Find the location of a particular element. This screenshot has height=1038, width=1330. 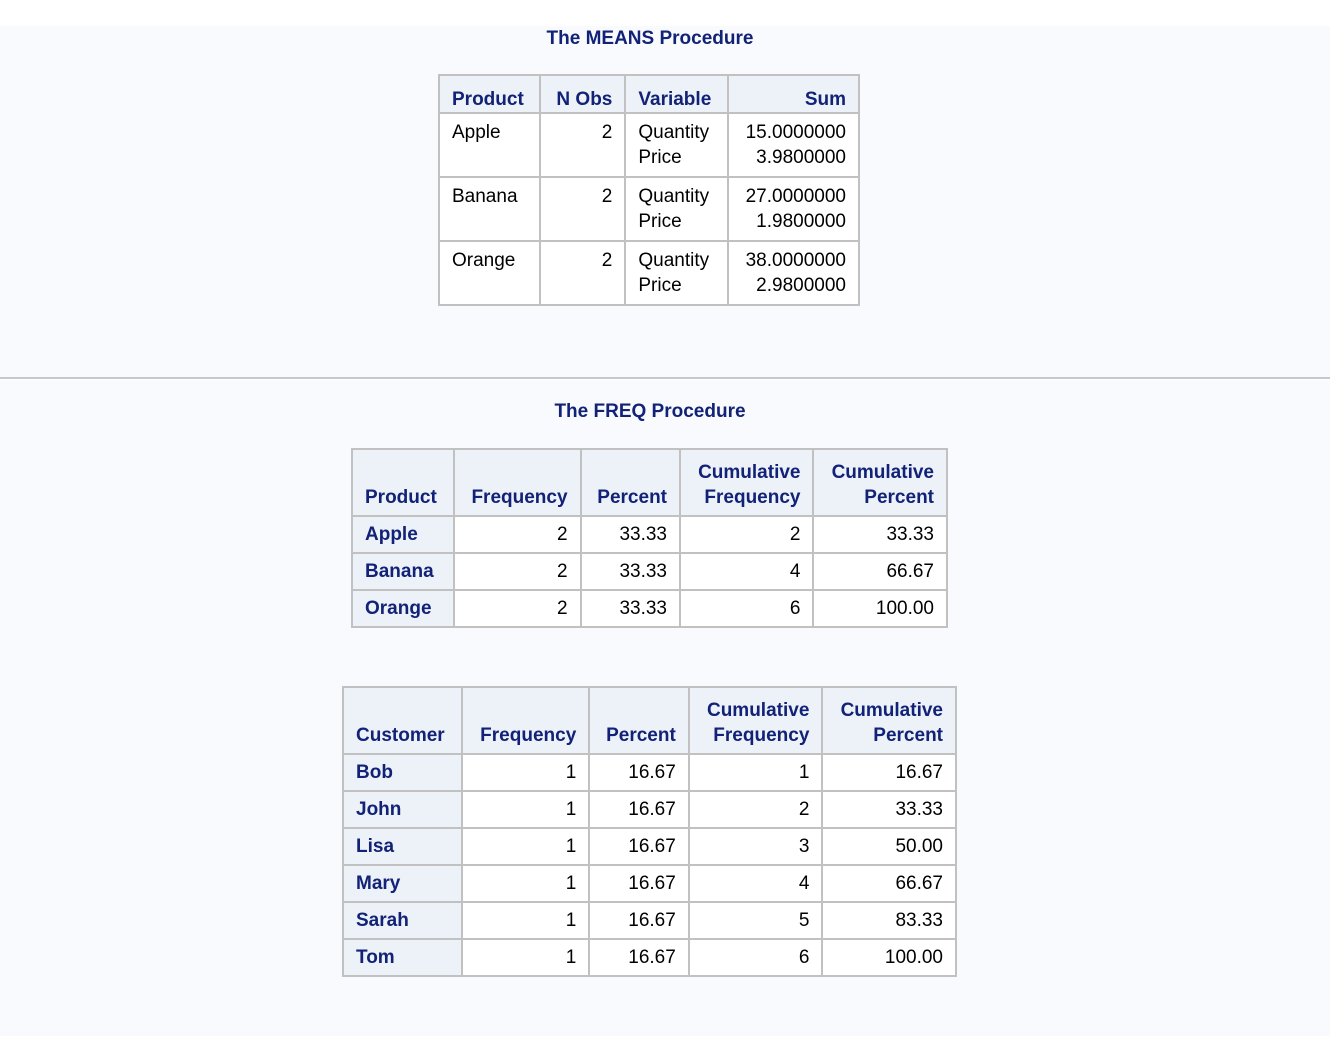

row-header: Bob is located at coordinates (402, 772).